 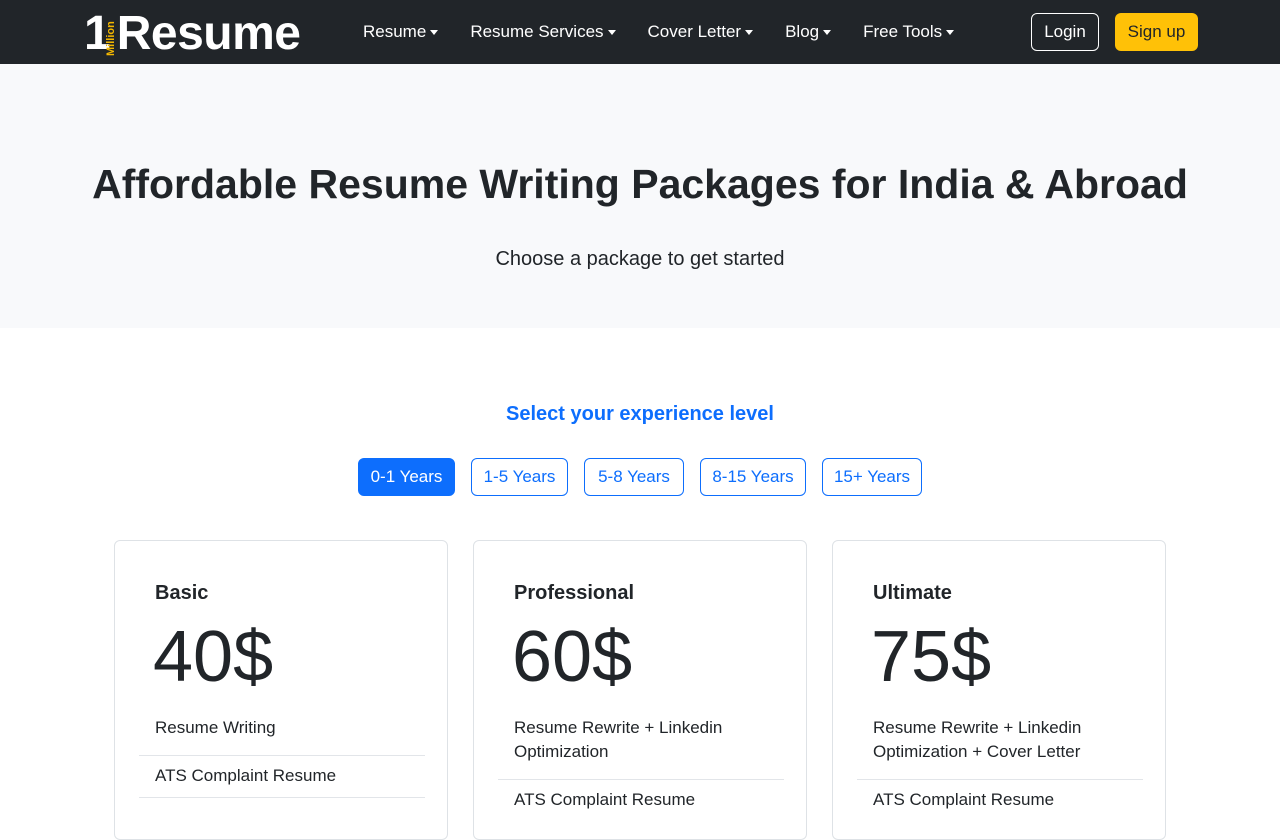 What do you see at coordinates (215, 727) in the screenshot?
I see `package-description: Resume Writing` at bounding box center [215, 727].